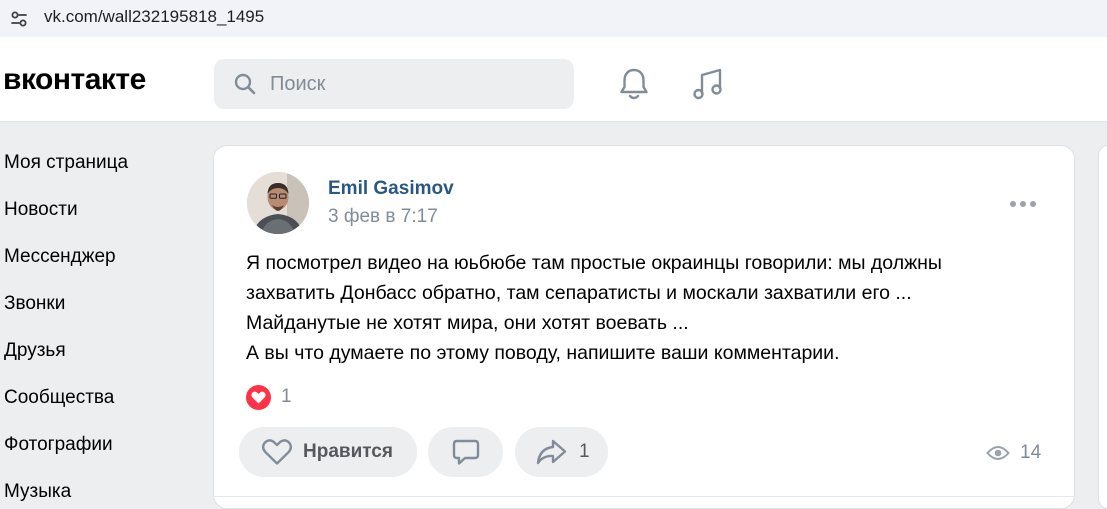  I want to click on url-text: vk.com/wall232195818_1495, so click(154, 17).